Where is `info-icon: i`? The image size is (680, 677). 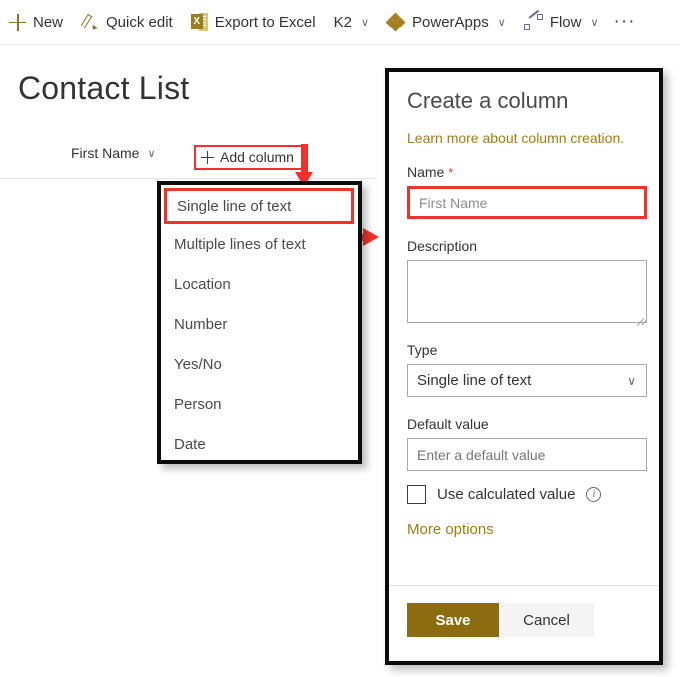 info-icon: i is located at coordinates (594, 494).